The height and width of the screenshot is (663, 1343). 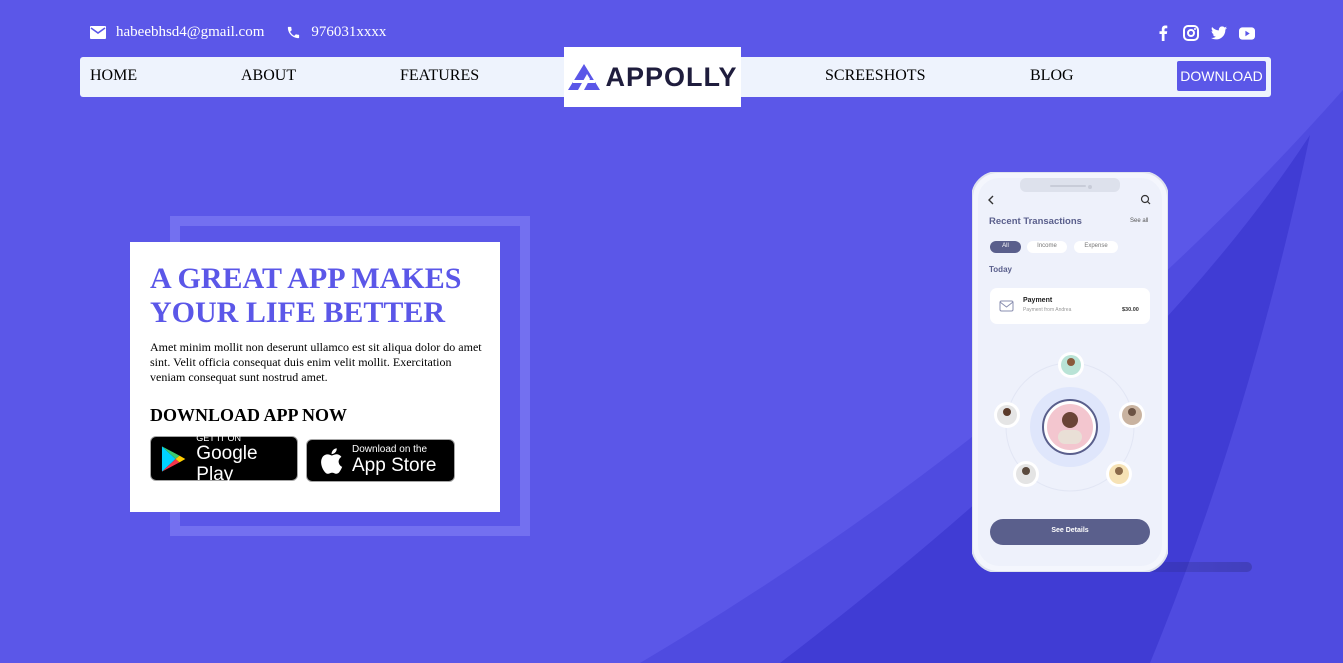 I want to click on google-play-button: GET IT ON Google Play, so click(x=224, y=458).